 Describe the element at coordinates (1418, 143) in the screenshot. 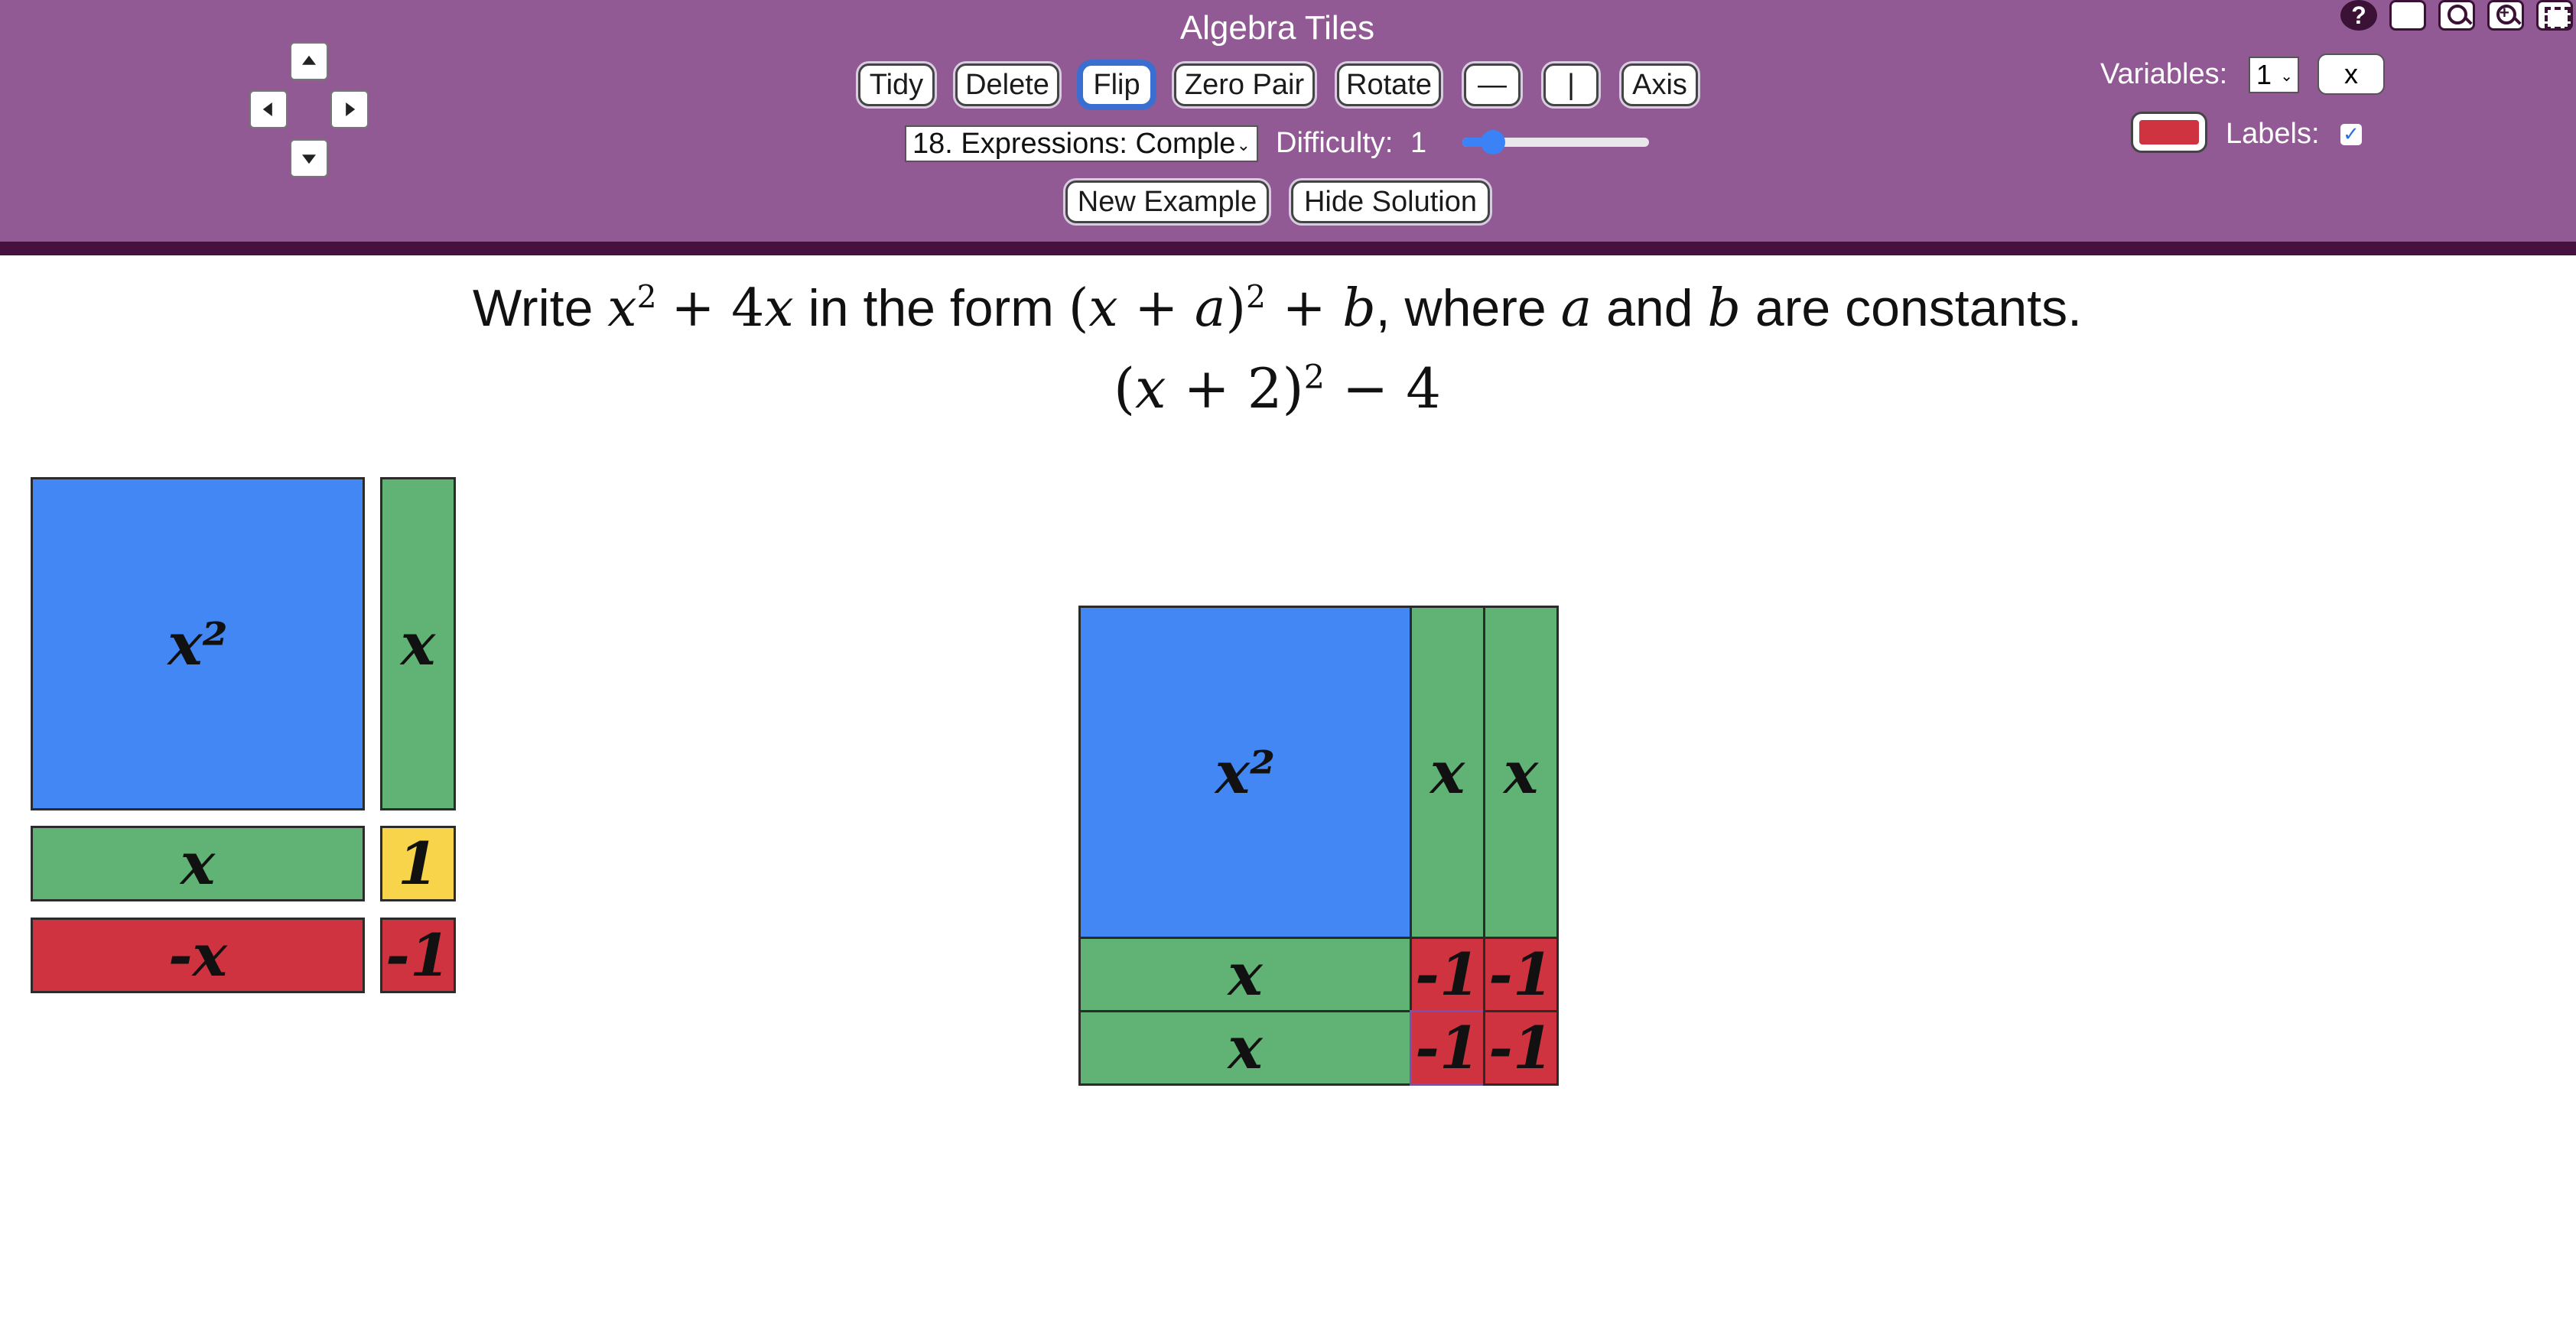

I see `difficulty-value: 1` at that location.